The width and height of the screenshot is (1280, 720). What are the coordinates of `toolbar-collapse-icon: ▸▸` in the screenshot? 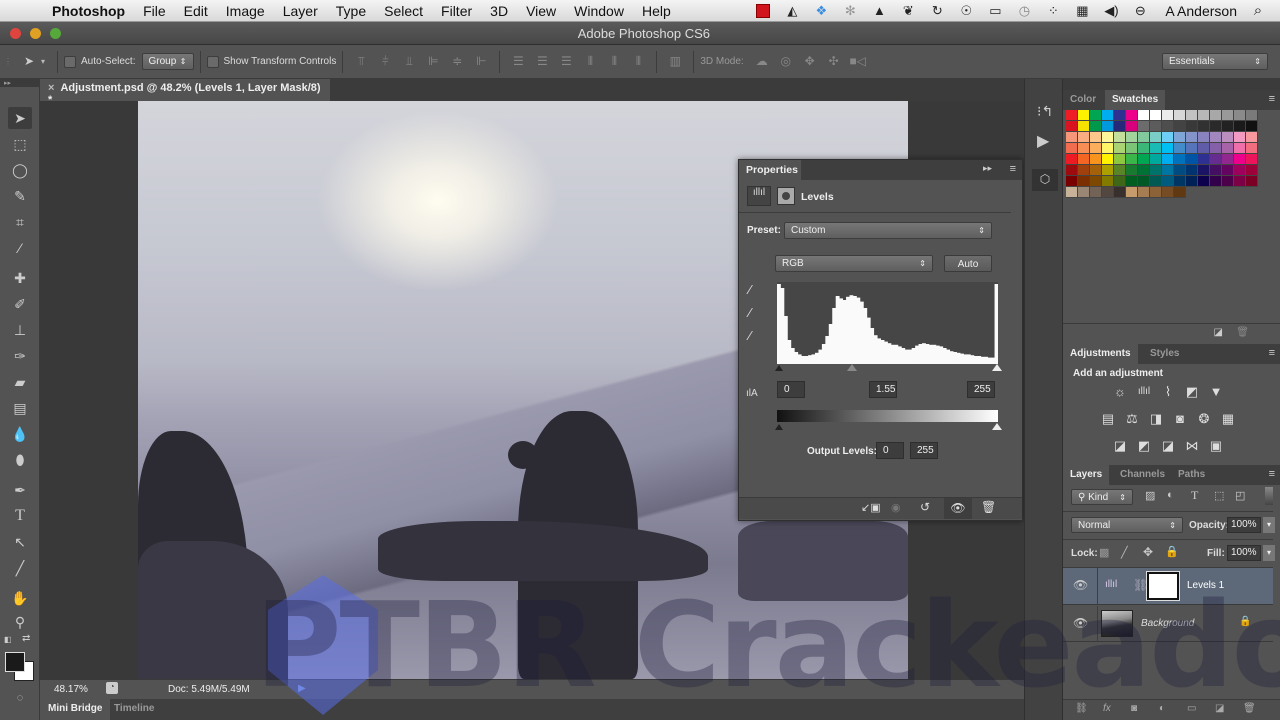 It's located at (20, 83).